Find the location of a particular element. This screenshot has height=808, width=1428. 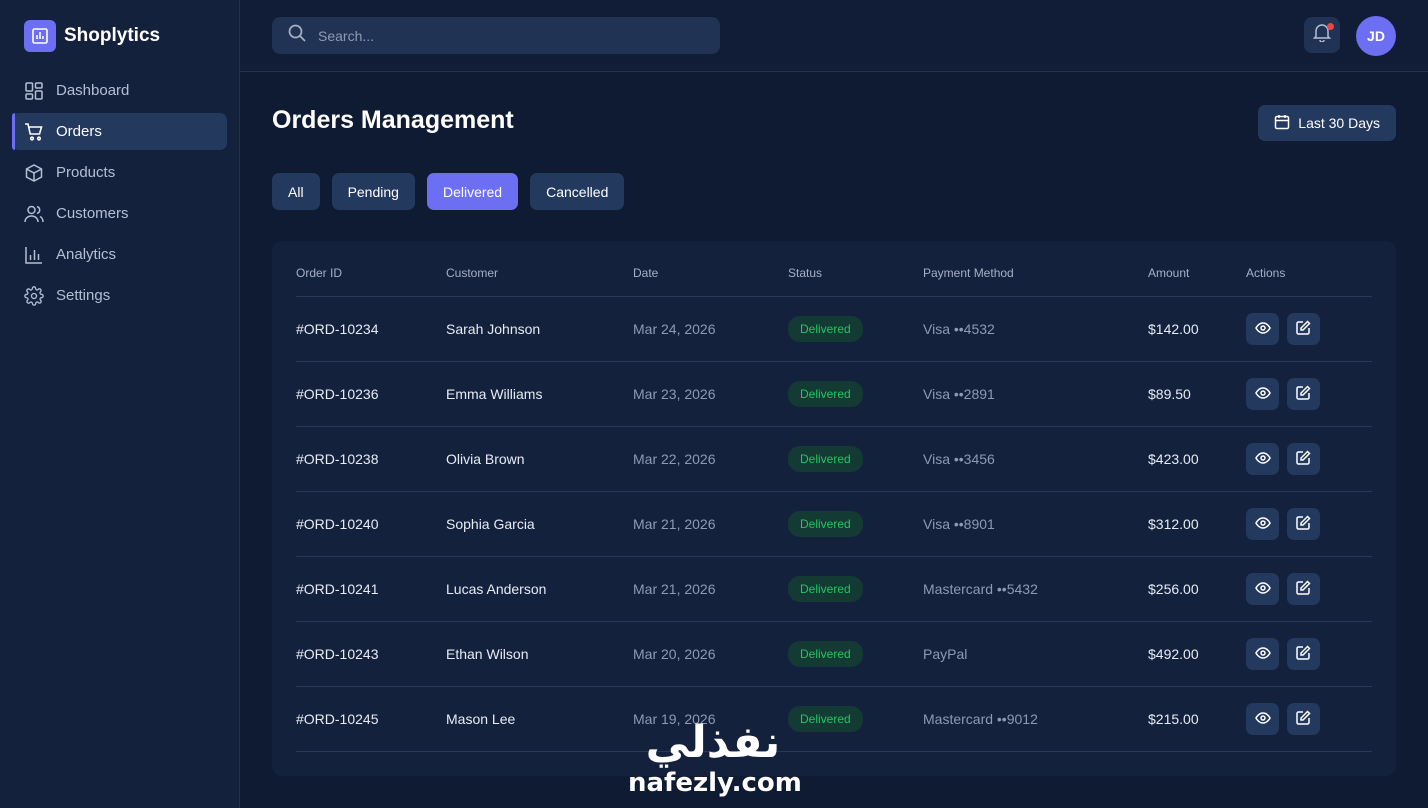

sidebar-item-orders: Orders is located at coordinates (119, 131).